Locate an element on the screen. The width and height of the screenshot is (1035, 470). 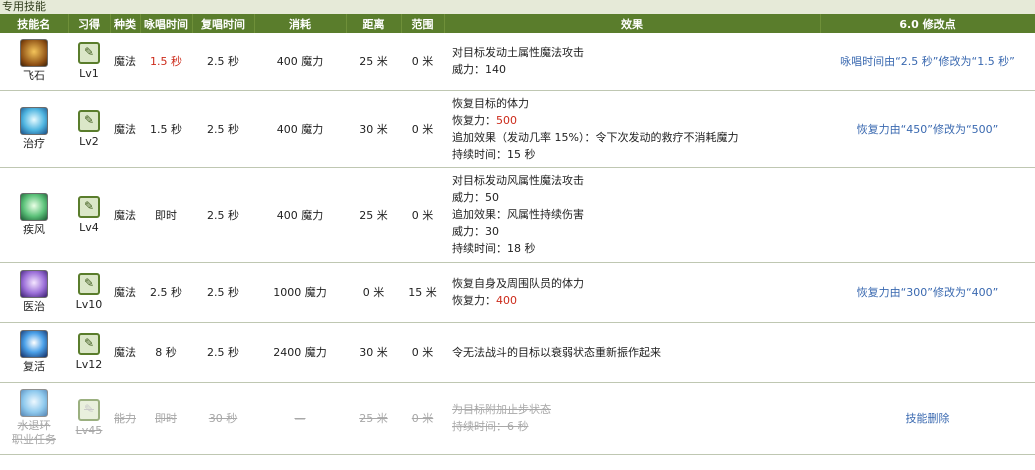
skill-name-cell: 复活 is located at coordinates (34, 352).